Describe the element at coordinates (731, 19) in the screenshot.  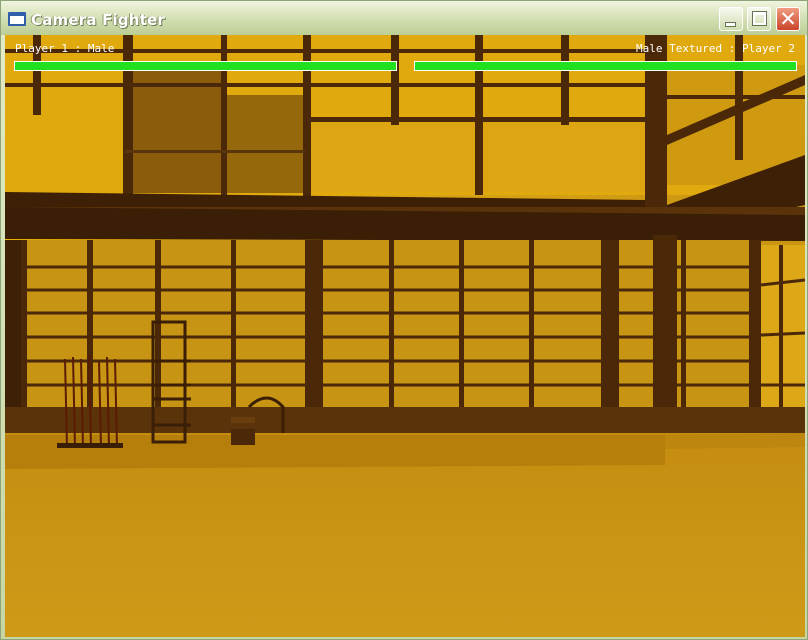
I see `minimize-button` at that location.